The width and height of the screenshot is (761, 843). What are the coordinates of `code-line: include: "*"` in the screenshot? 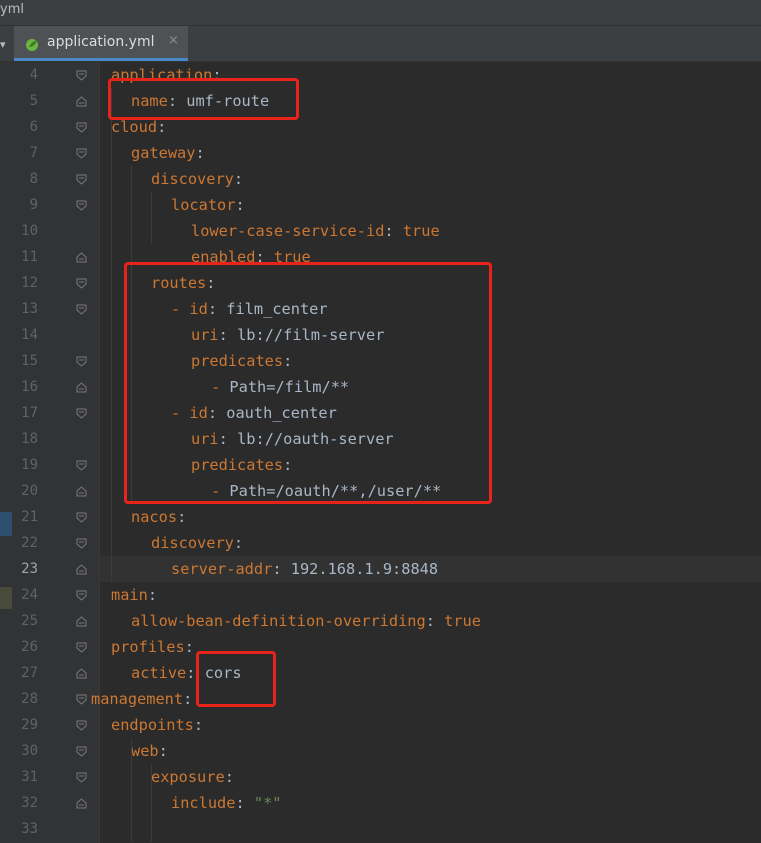 It's located at (226, 803).